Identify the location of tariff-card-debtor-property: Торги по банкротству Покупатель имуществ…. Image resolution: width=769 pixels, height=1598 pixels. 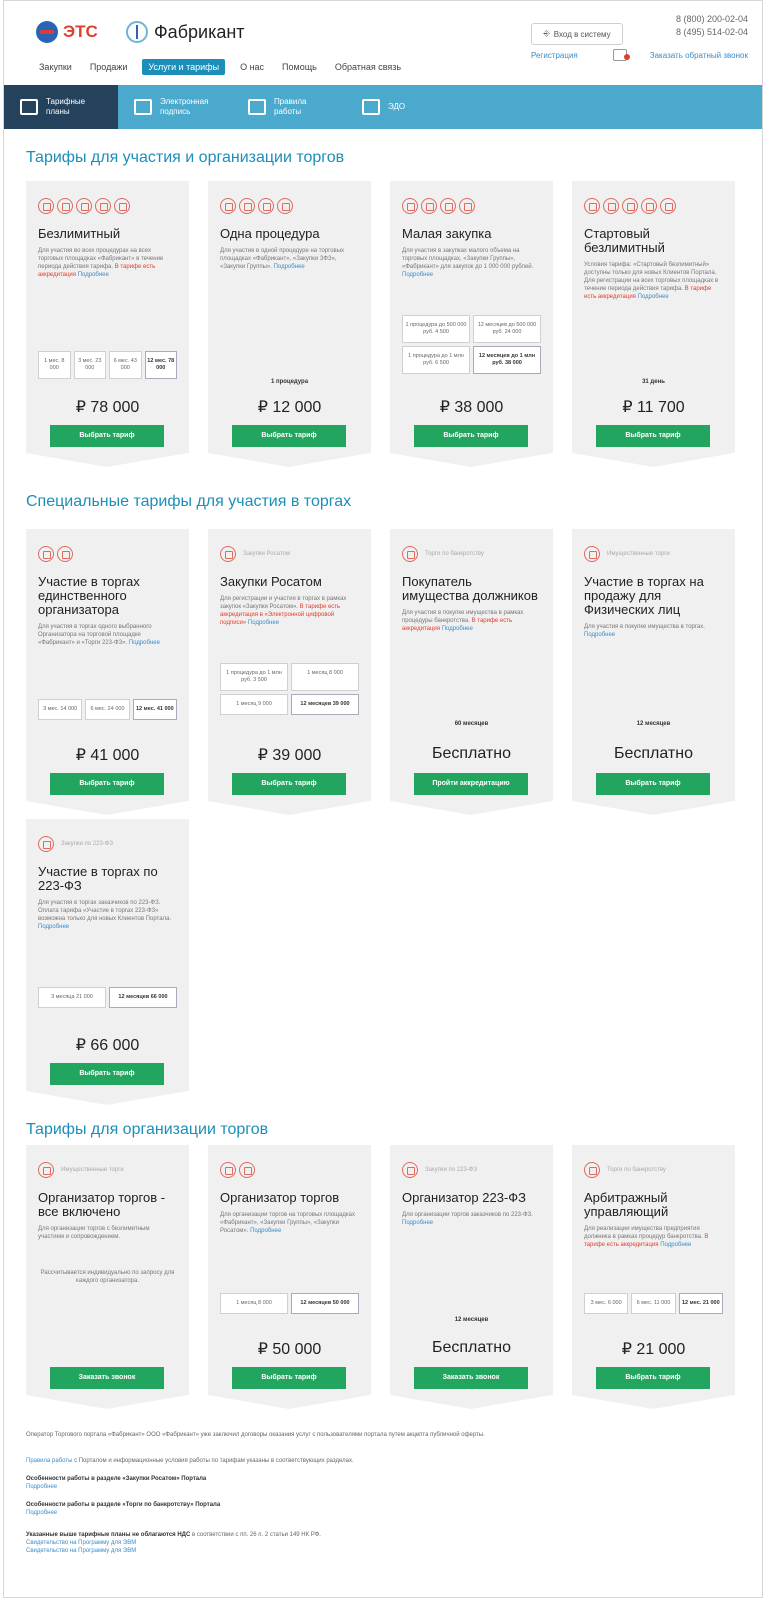
(471, 672).